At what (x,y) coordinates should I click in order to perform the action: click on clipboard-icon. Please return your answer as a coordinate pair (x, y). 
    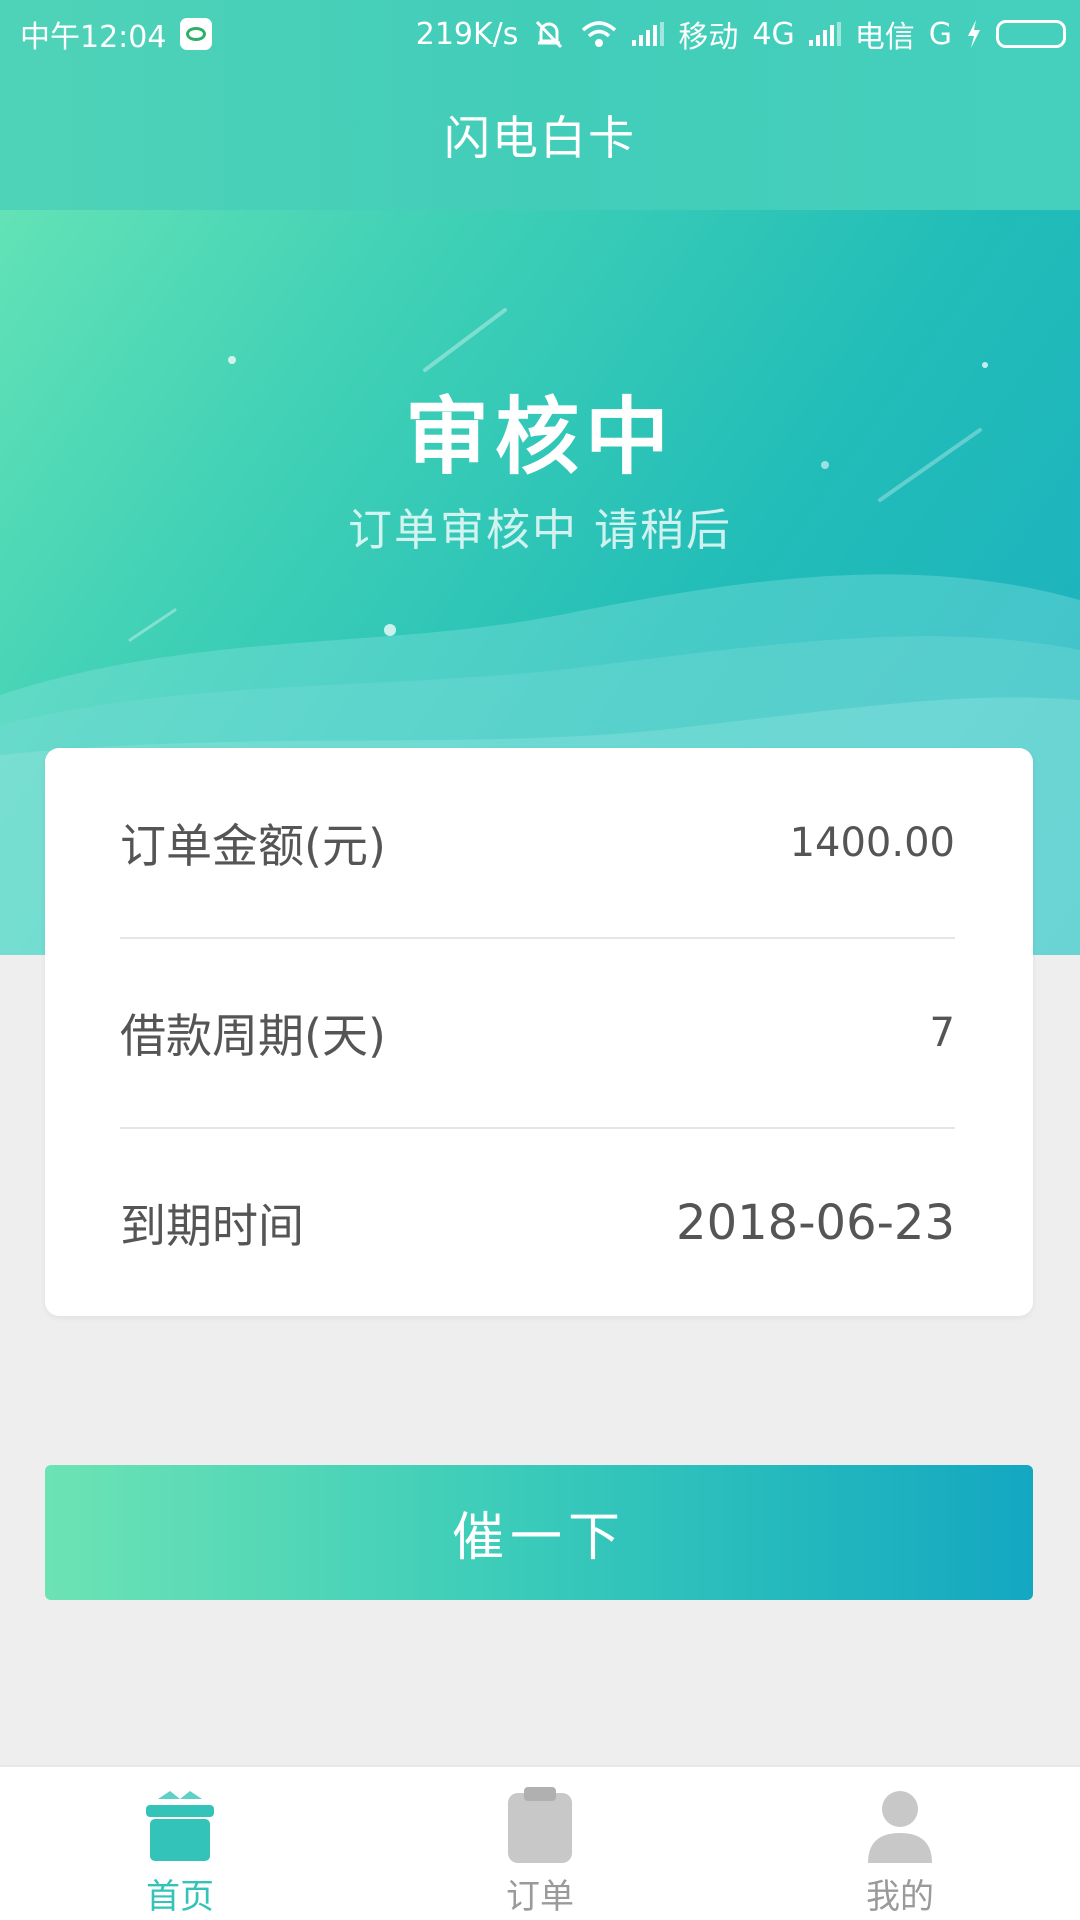
    Looking at the image, I should click on (540, 1825).